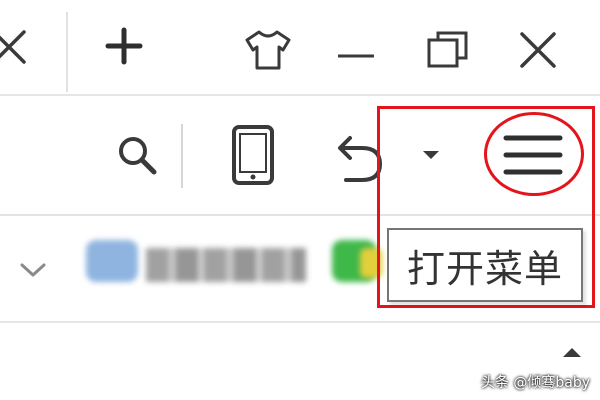  Describe the element at coordinates (484, 268) in the screenshot. I see `tooltip-text: 打开菜单` at that location.